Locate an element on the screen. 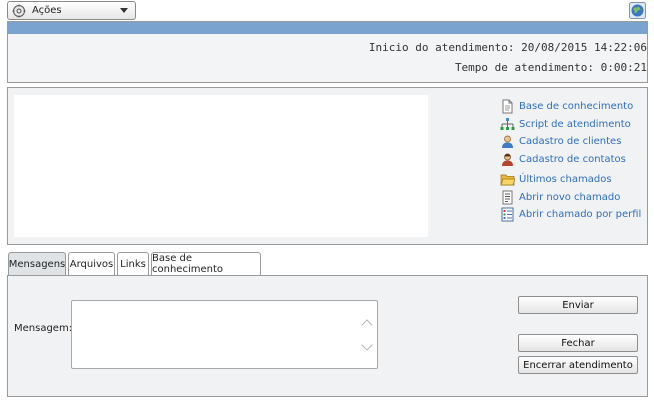 The width and height of the screenshot is (654, 403). chevron-down-icon is located at coordinates (124, 10).